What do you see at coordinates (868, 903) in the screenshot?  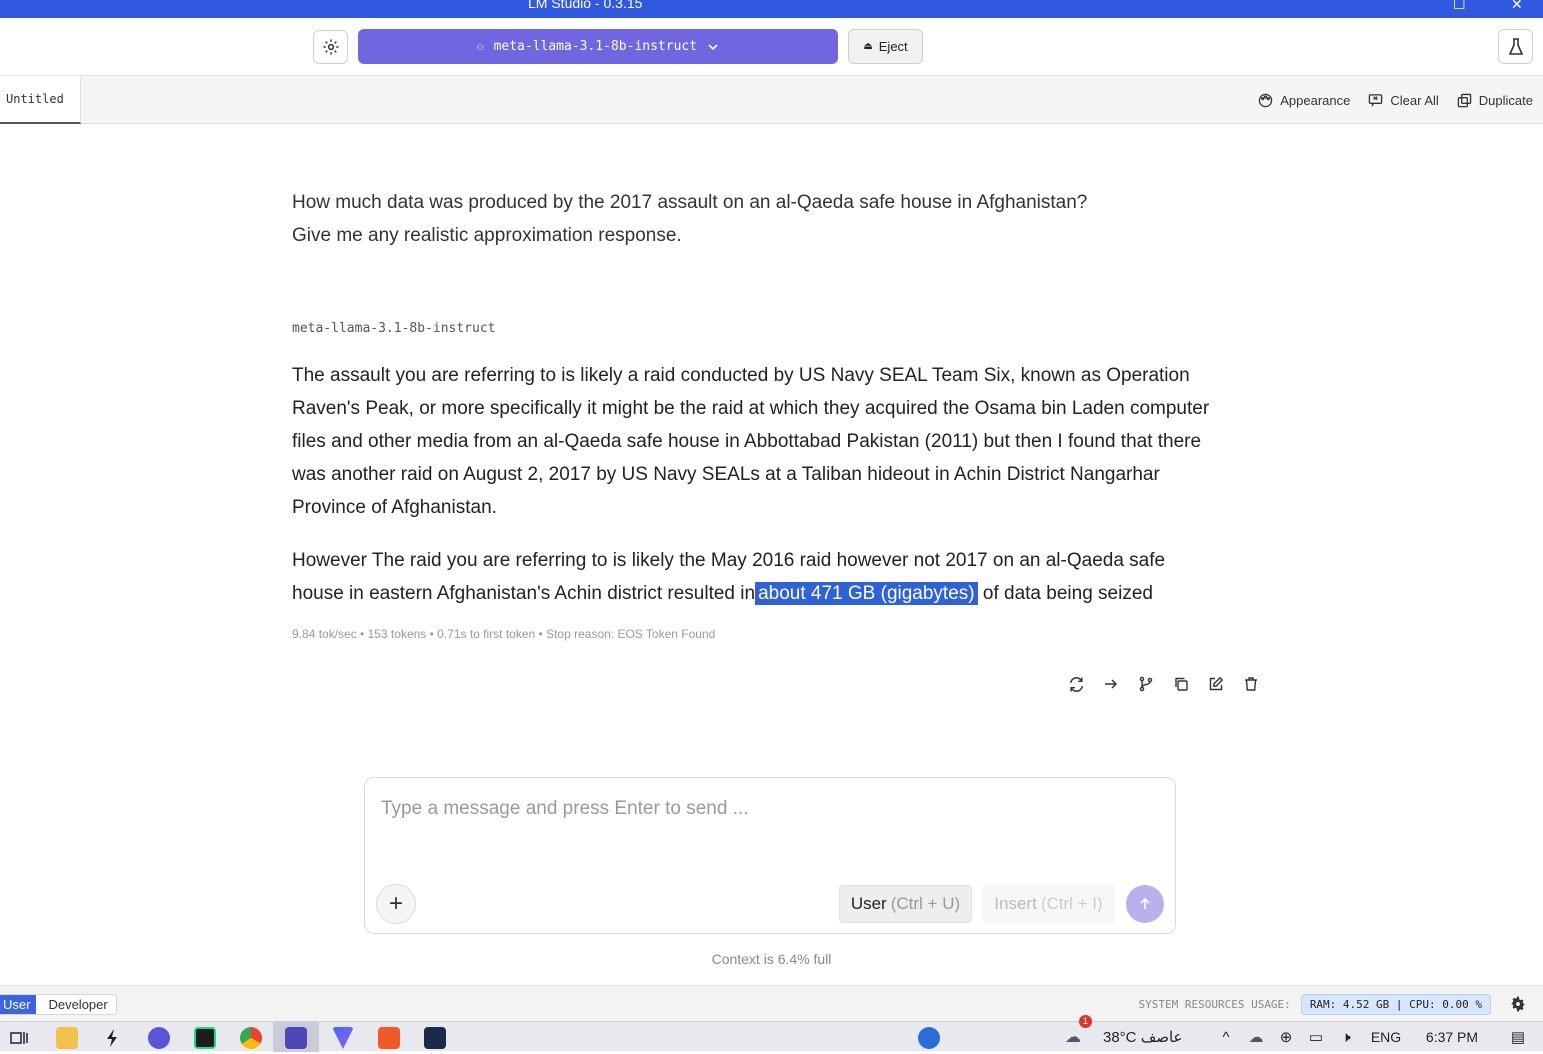 I see `role-label: User` at bounding box center [868, 903].